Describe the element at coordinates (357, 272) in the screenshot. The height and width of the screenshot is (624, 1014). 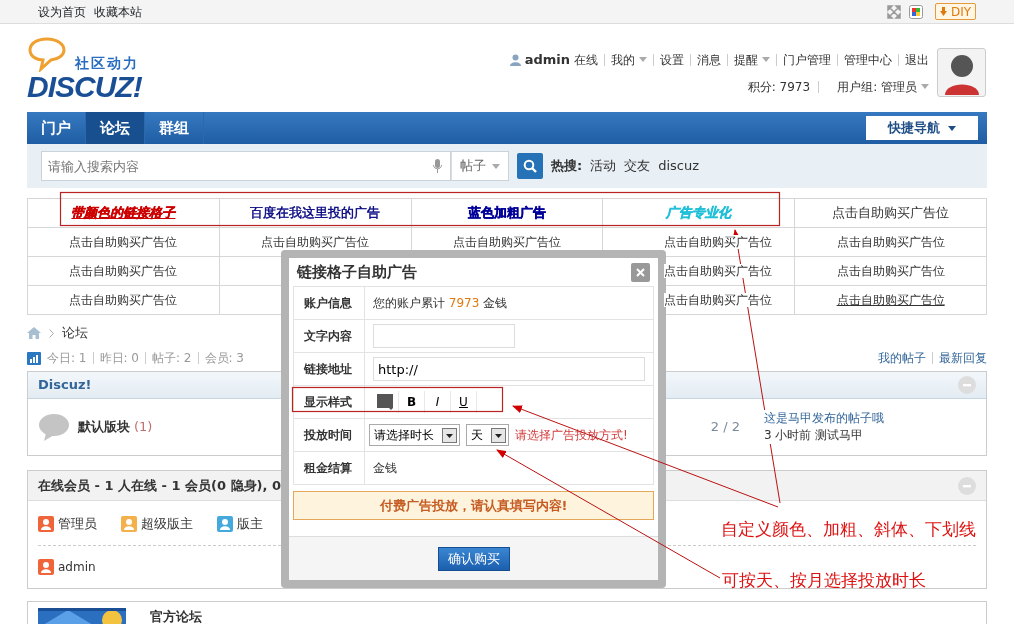
I see `dialog-title: 链接格子自助广告` at that location.